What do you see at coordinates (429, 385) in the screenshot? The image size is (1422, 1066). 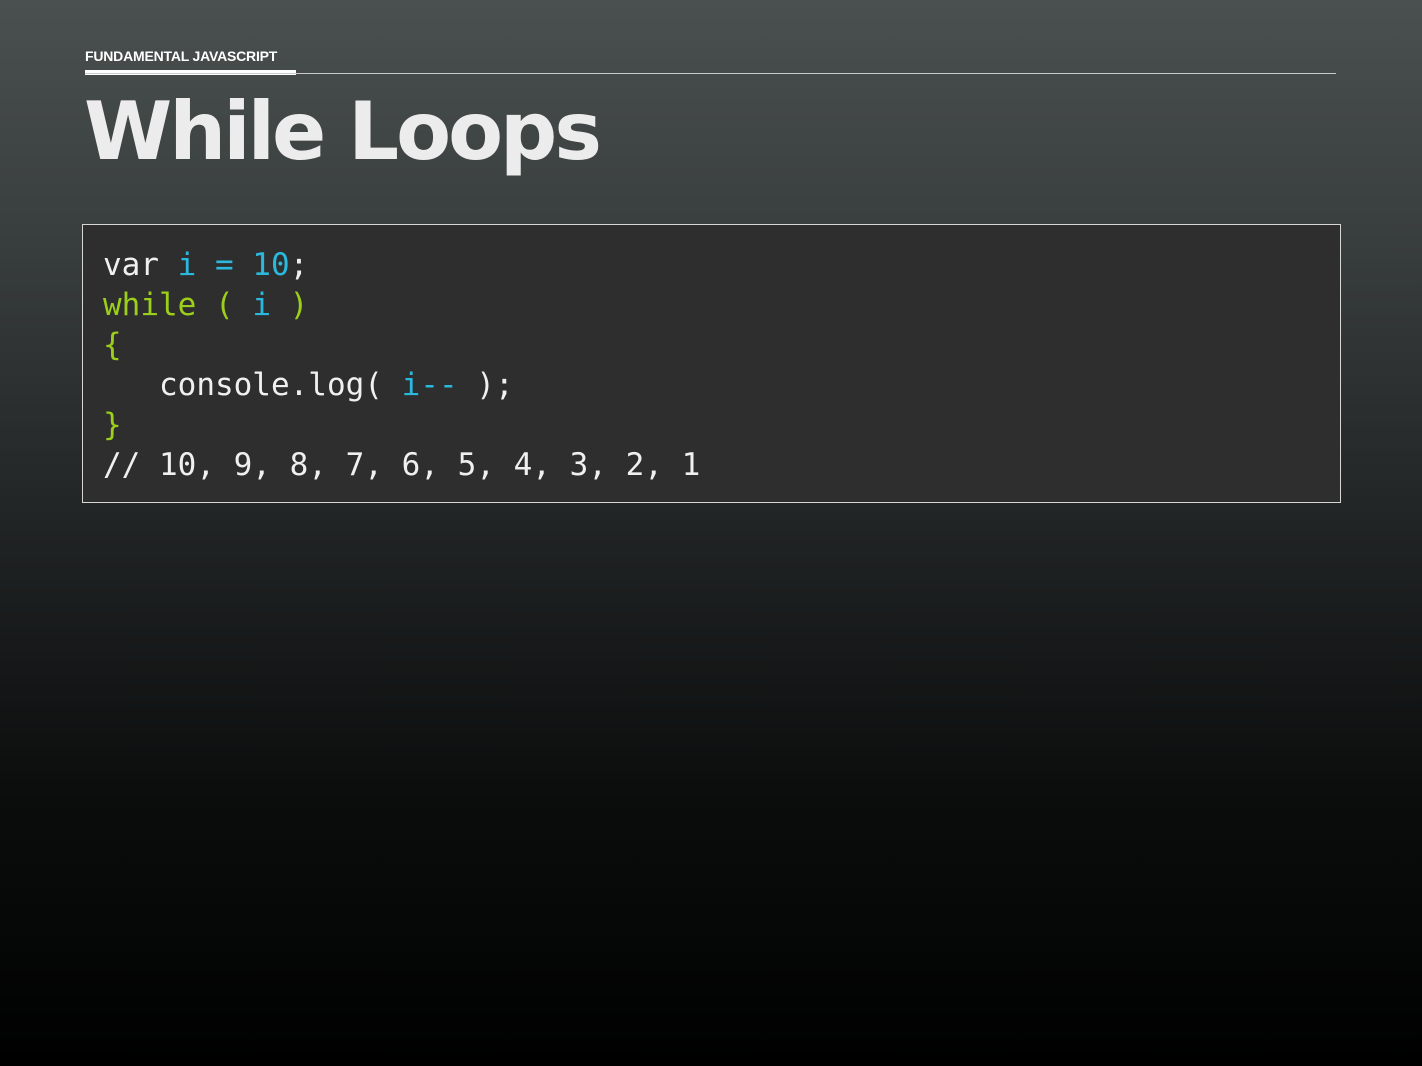 I see `code-token: i--` at bounding box center [429, 385].